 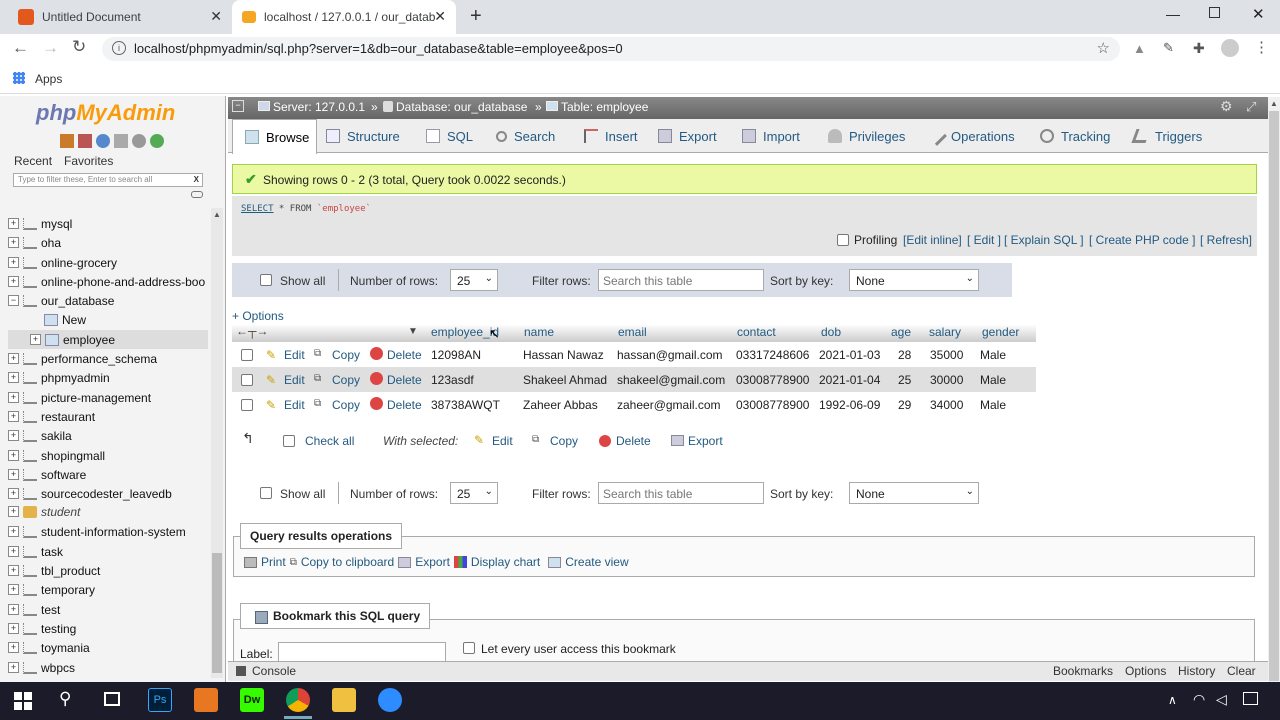 What do you see at coordinates (362, 652) in the screenshot?
I see `bookmark-label-input` at bounding box center [362, 652].